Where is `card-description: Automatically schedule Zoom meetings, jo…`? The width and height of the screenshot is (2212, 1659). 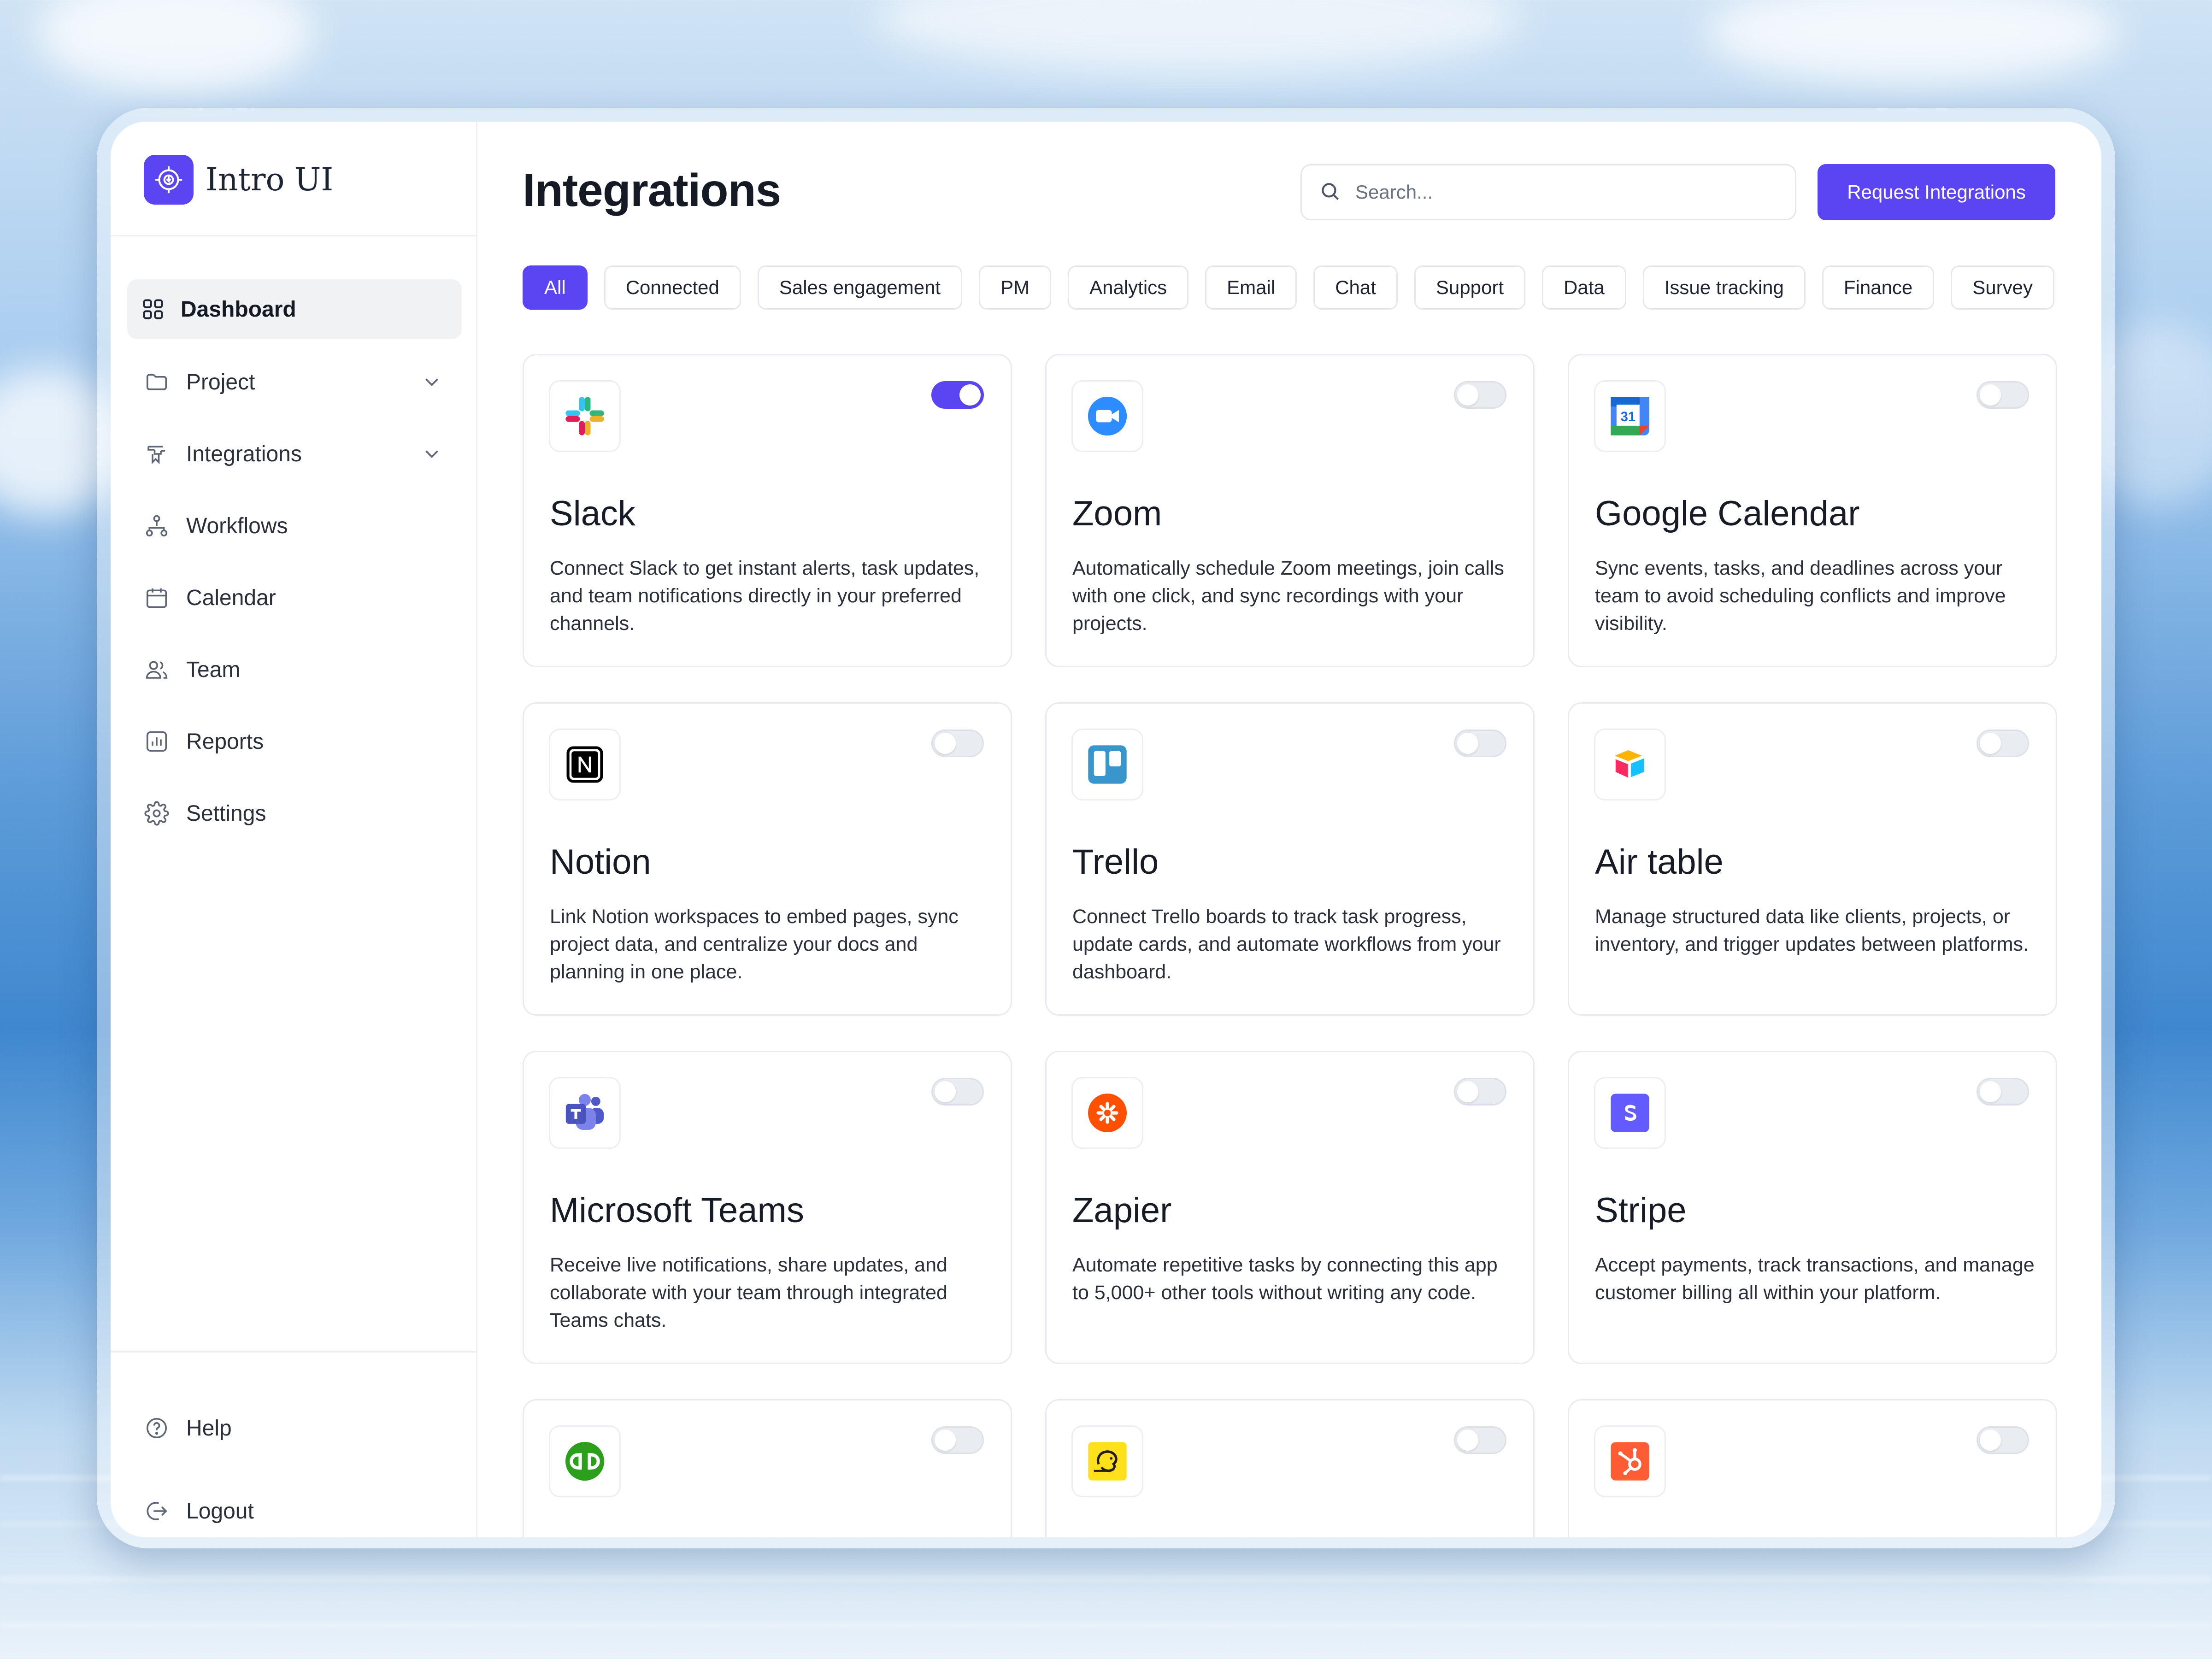
card-description: Automatically schedule Zoom meetings, jo… is located at coordinates (1288, 596).